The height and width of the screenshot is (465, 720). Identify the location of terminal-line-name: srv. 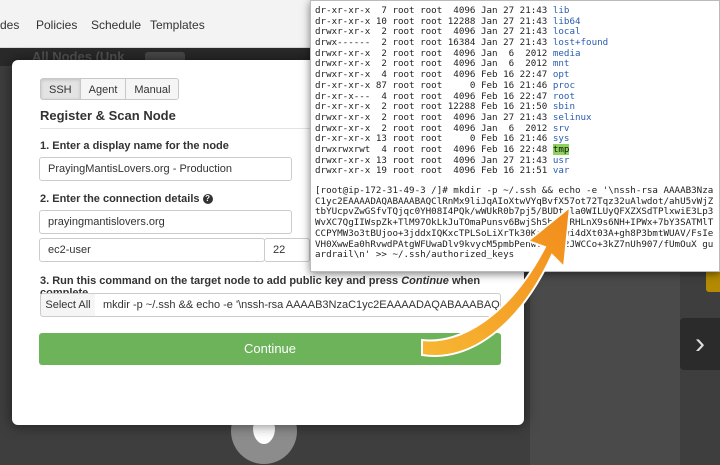
(561, 128).